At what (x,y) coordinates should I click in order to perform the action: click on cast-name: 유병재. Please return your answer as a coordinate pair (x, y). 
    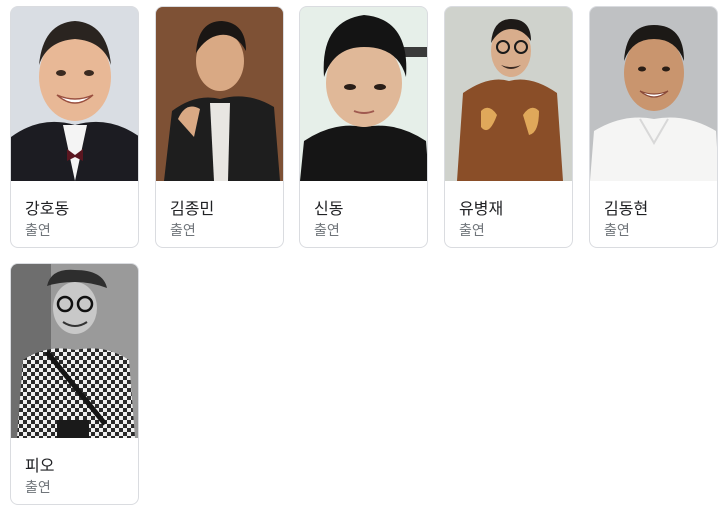
    Looking at the image, I should click on (481, 208).